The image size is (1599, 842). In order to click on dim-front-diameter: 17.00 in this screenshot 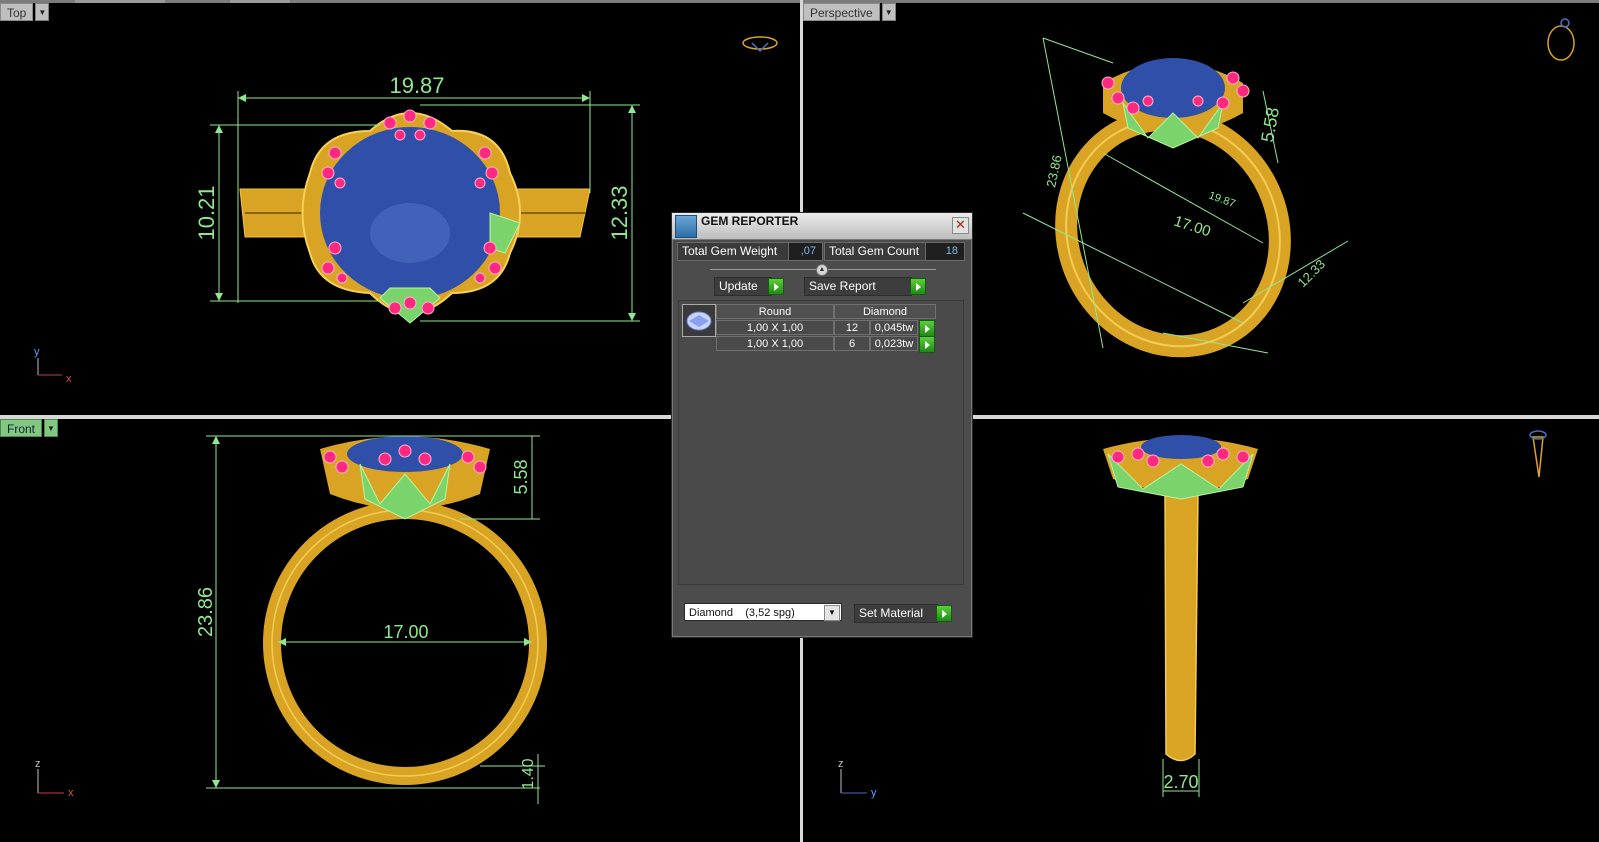, I will do `click(405, 632)`.